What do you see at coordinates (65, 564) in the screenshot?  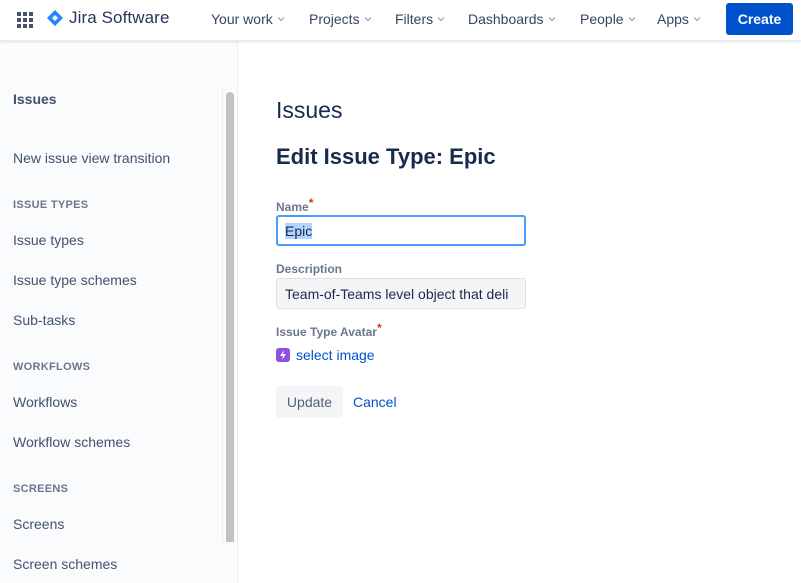 I see `sidebar-item-screen-schemes: Screen schemes` at bounding box center [65, 564].